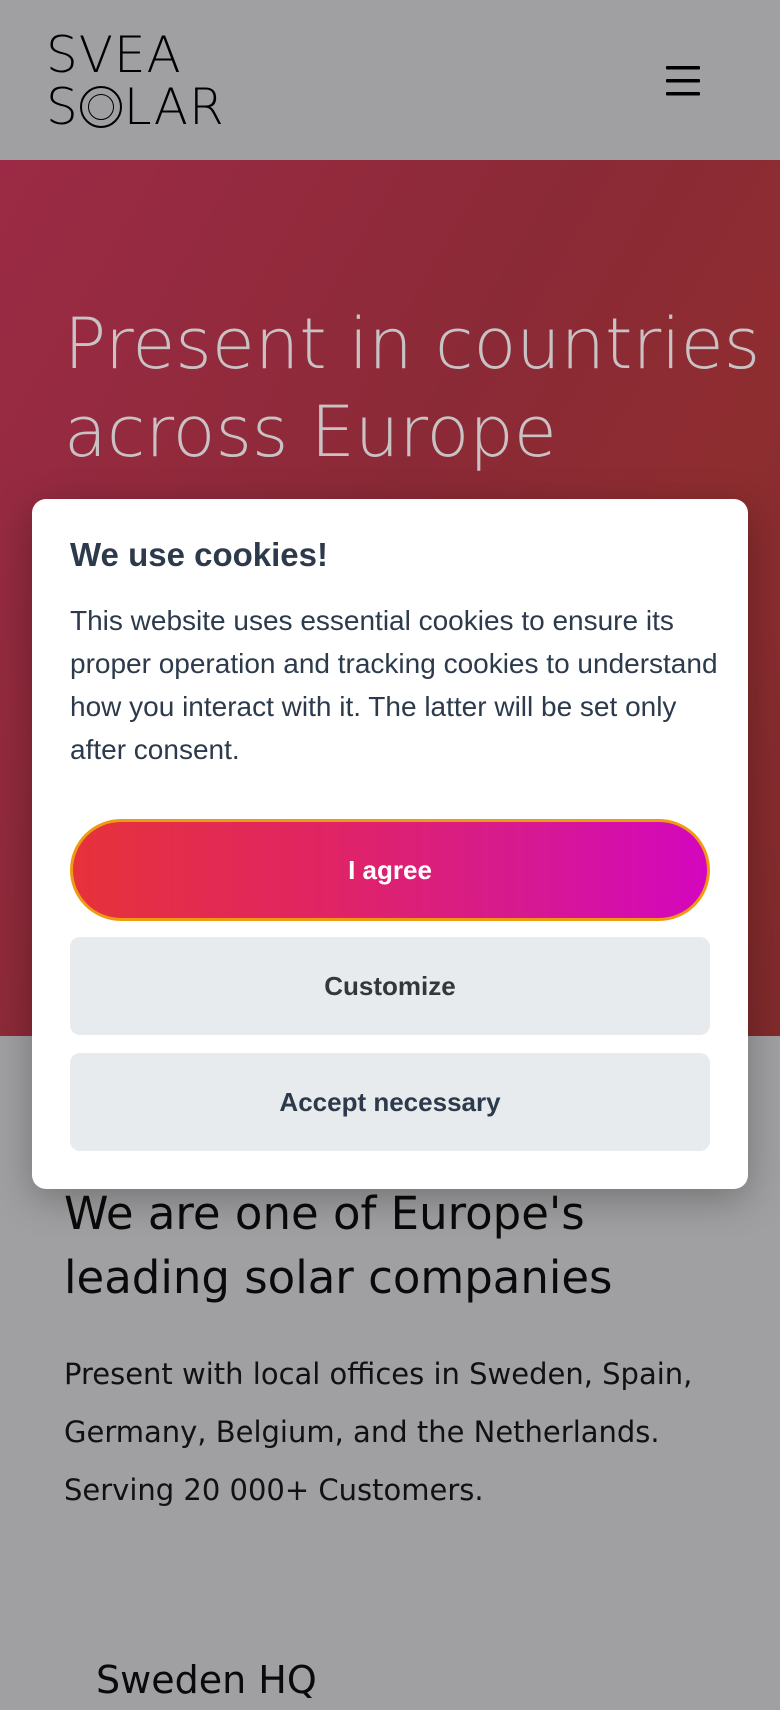  What do you see at coordinates (174, 107) in the screenshot?
I see `logo-text-lar: LAR` at bounding box center [174, 107].